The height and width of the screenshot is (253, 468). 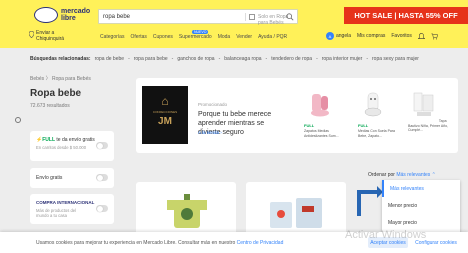 What do you see at coordinates (381, 175) in the screenshot?
I see `sort-label: Ordenar por` at bounding box center [381, 175].